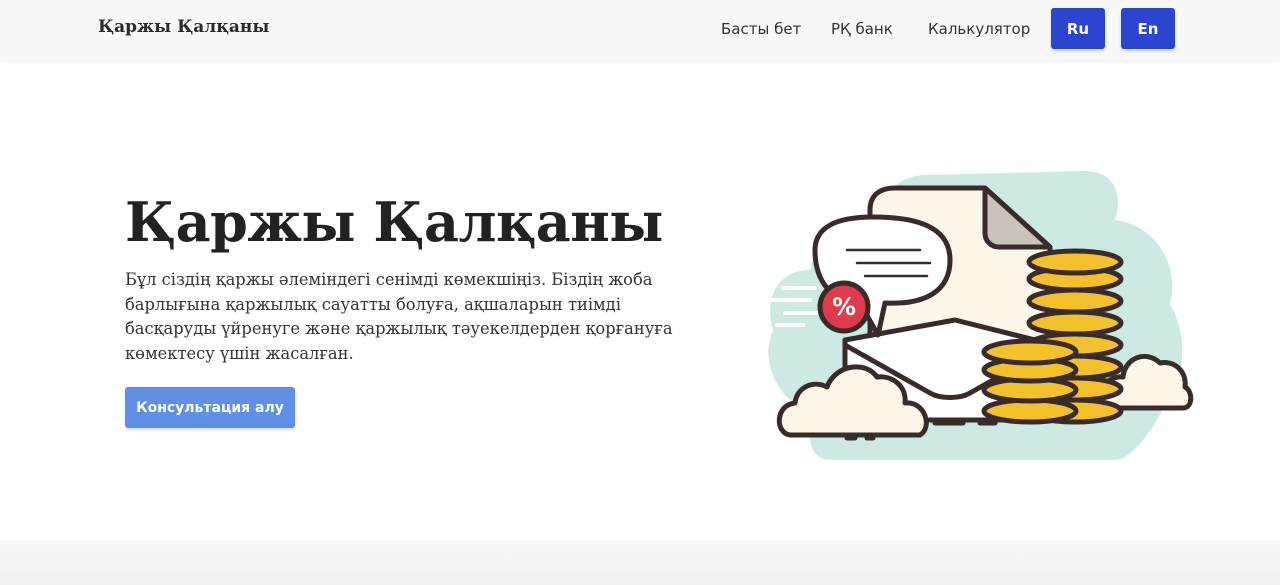 The width and height of the screenshot is (1280, 585). I want to click on next-section-edge, so click(640, 562).